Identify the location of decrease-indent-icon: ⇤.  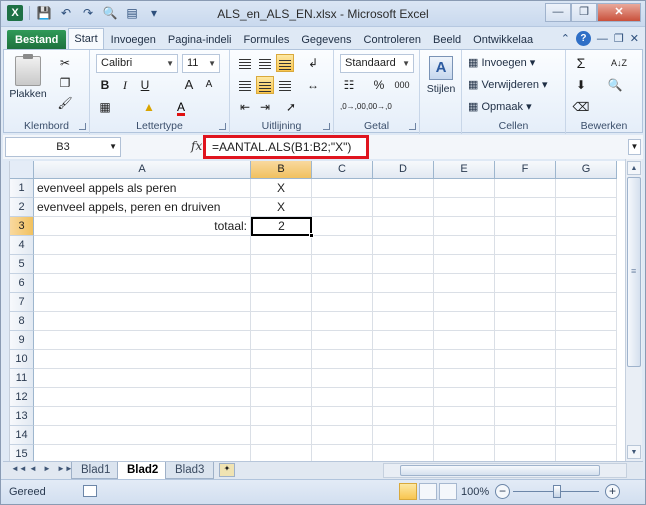
(245, 107).